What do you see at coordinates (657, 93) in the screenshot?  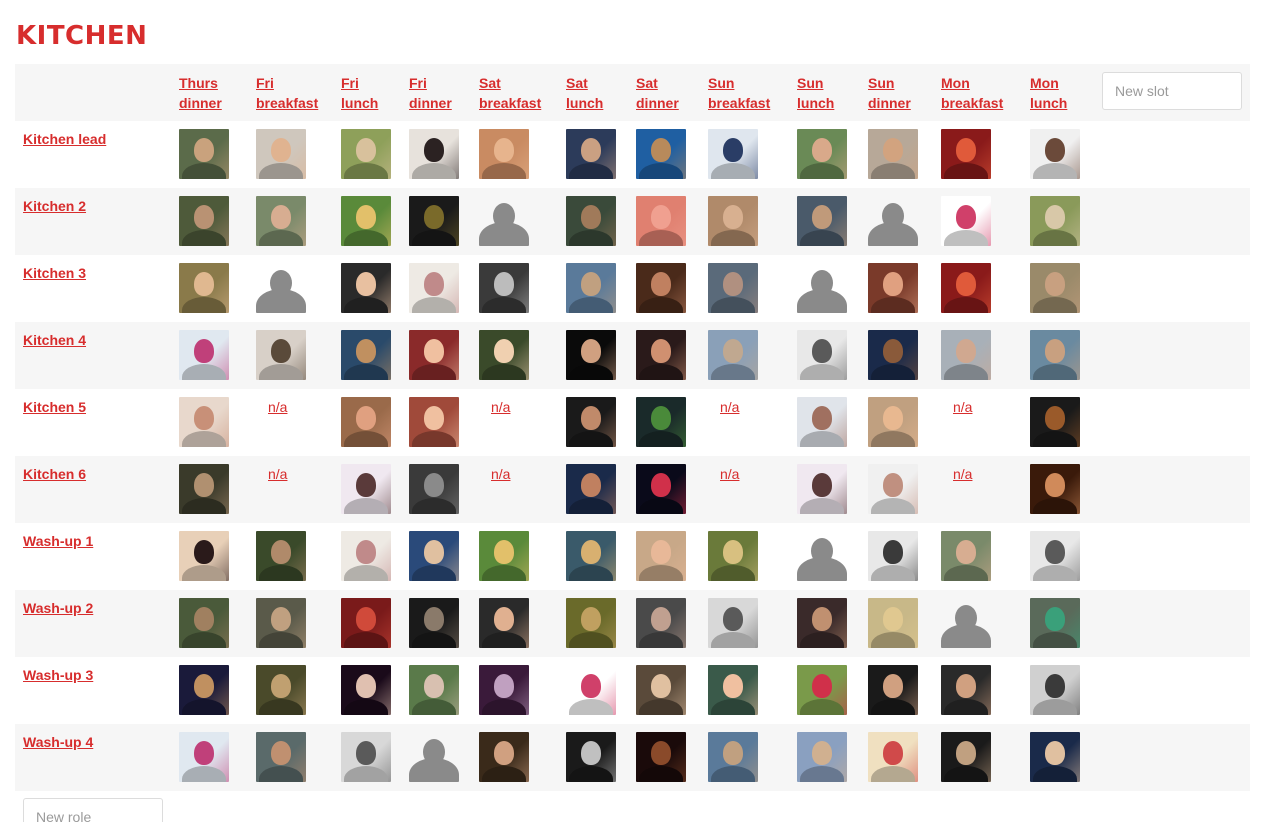 I see `slot-header: Sat dinner` at bounding box center [657, 93].